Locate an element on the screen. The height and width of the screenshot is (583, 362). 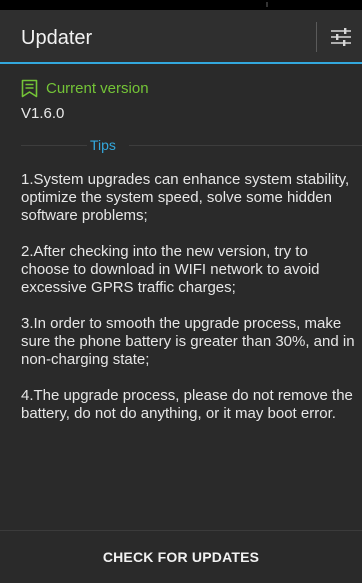
status-bar-indicator is located at coordinates (267, 4).